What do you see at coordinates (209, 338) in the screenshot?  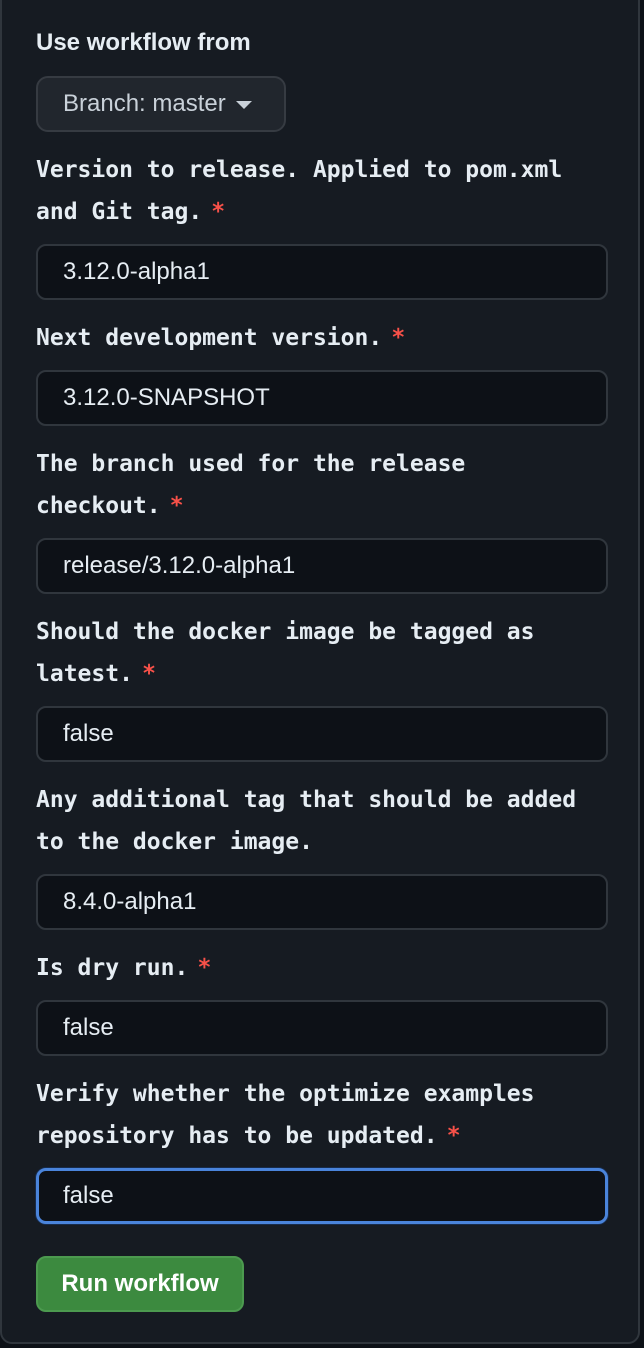 I see `field-label-text: Next development version.` at bounding box center [209, 338].